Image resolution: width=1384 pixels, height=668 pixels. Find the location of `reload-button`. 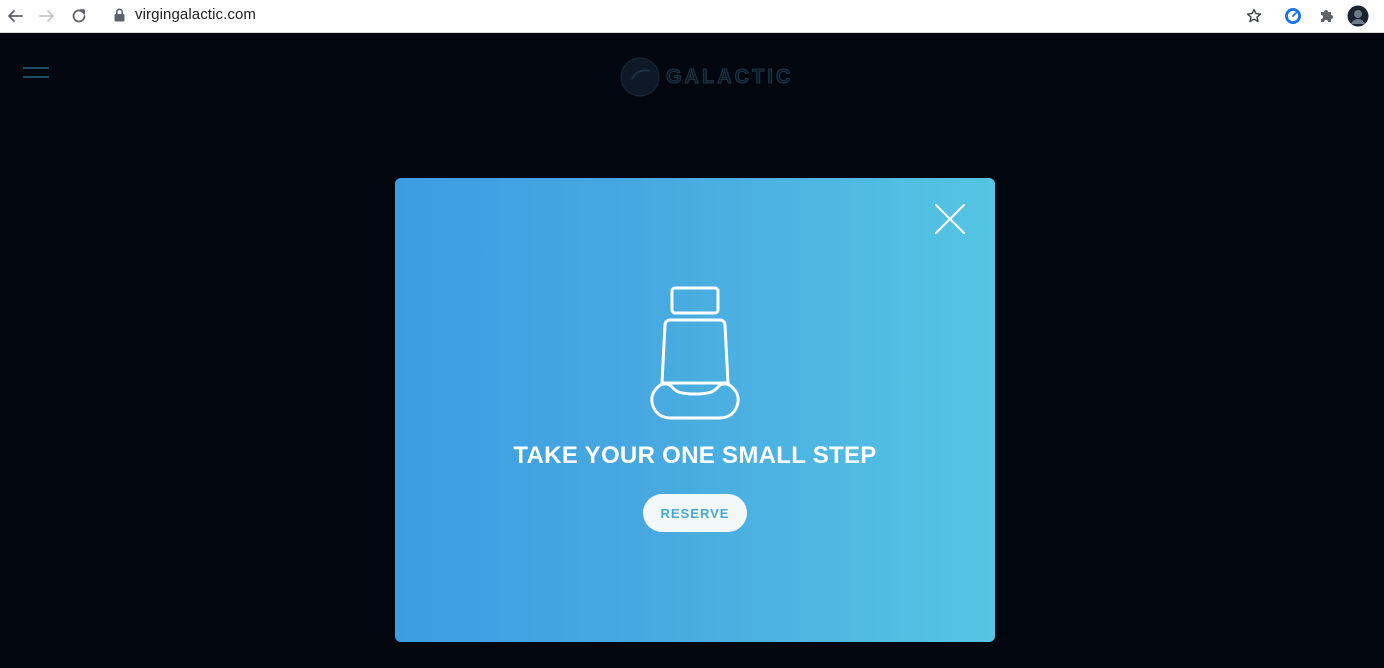

reload-button is located at coordinates (79, 16).